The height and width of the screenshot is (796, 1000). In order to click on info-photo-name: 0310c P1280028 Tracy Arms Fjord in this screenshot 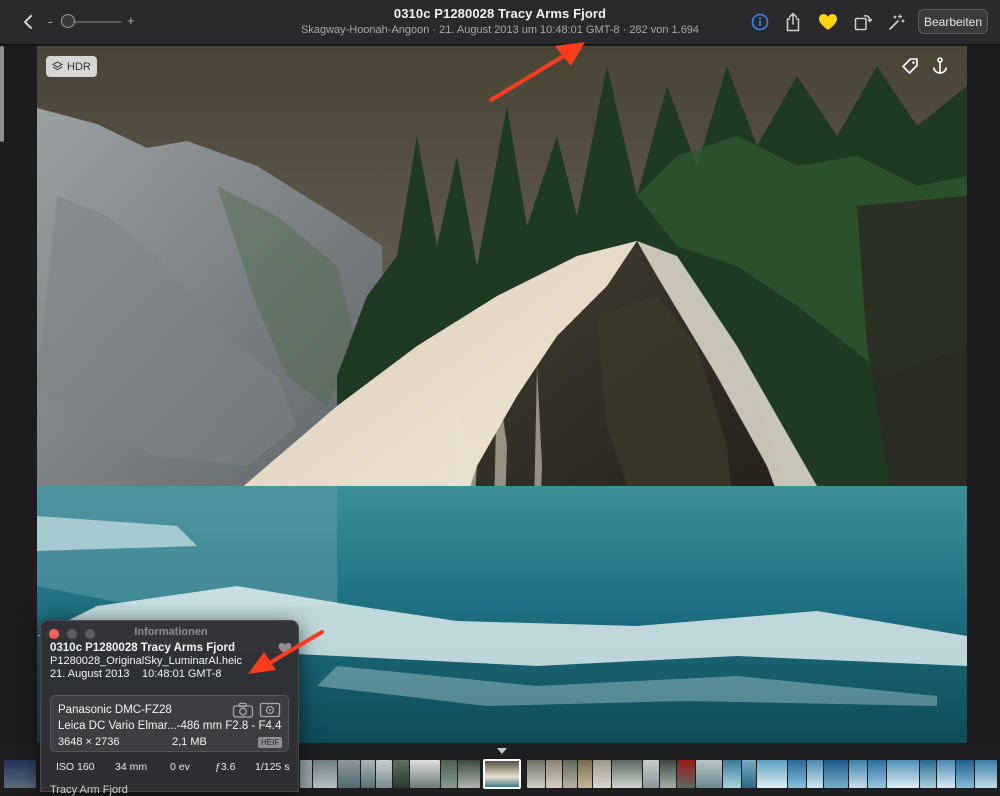, I will do `click(142, 648)`.